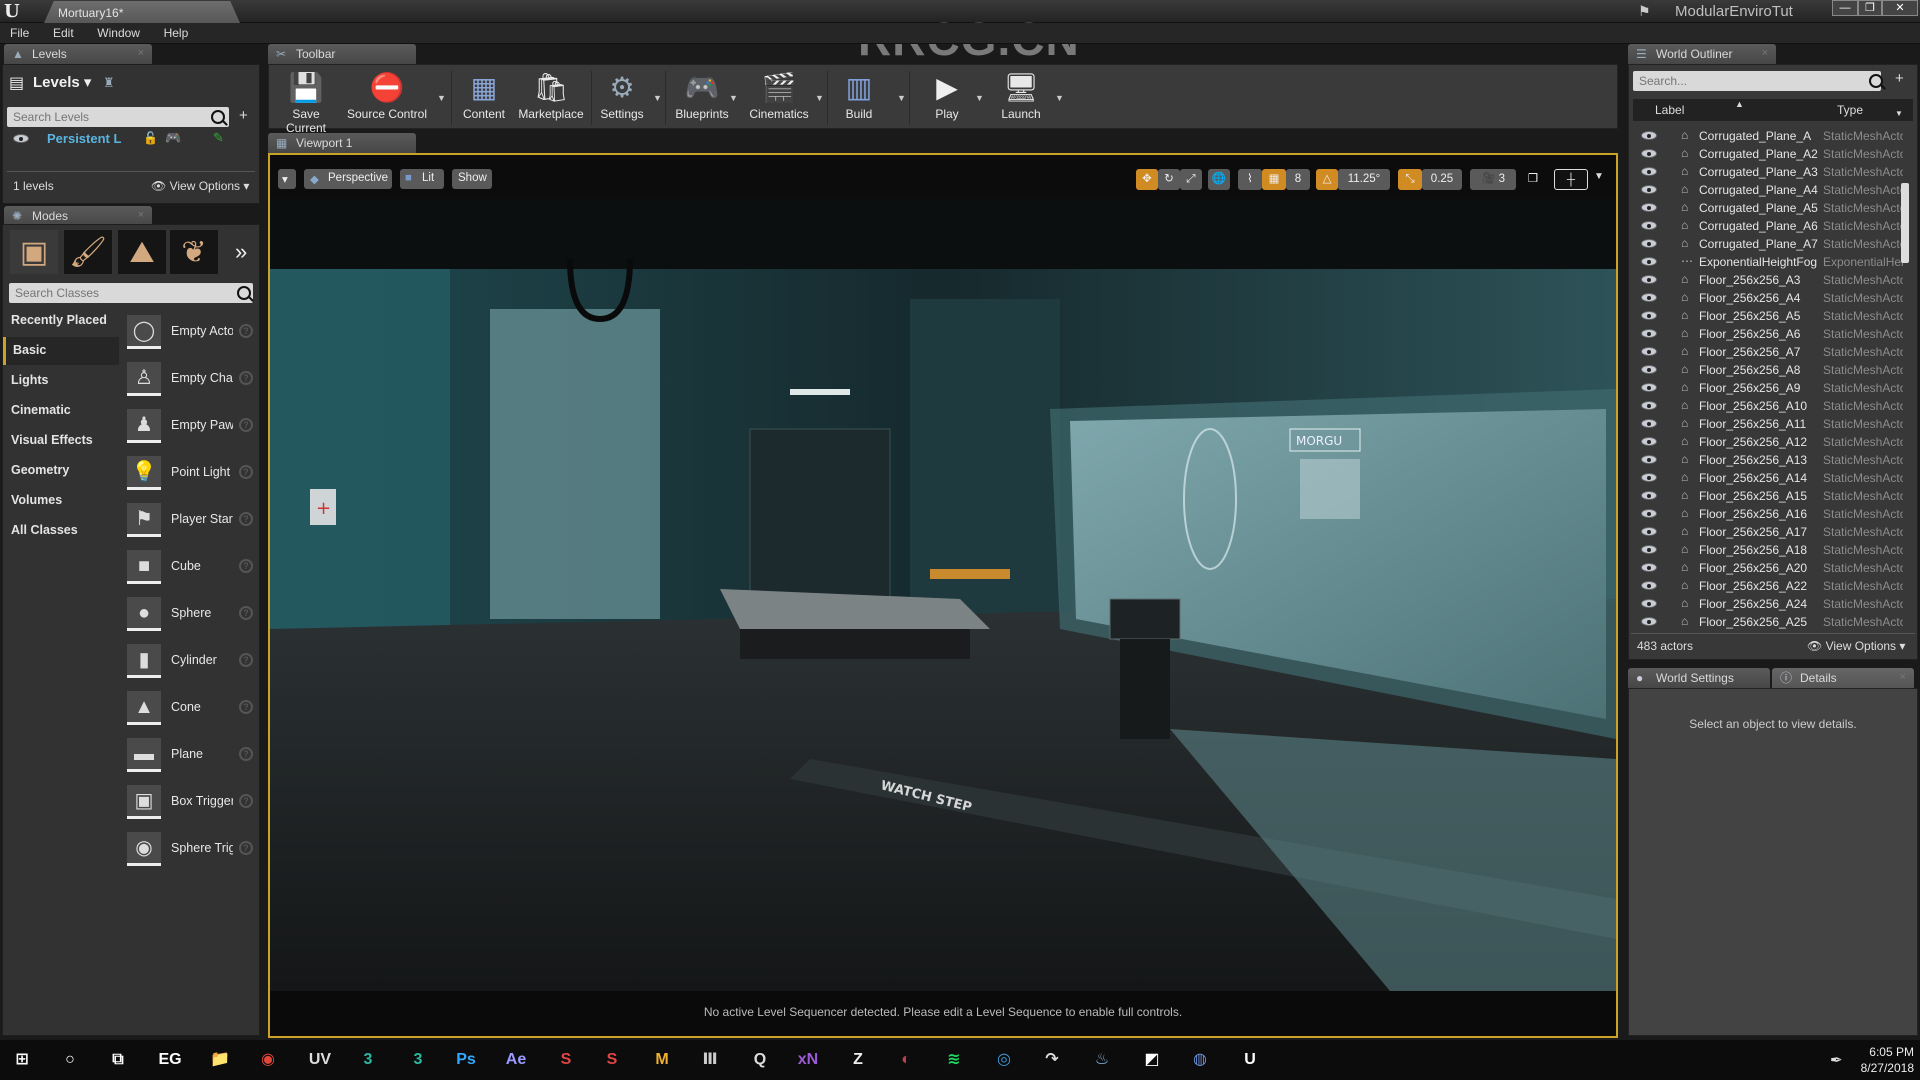  I want to click on taskbar-spotify-icon: ≋, so click(954, 1060).